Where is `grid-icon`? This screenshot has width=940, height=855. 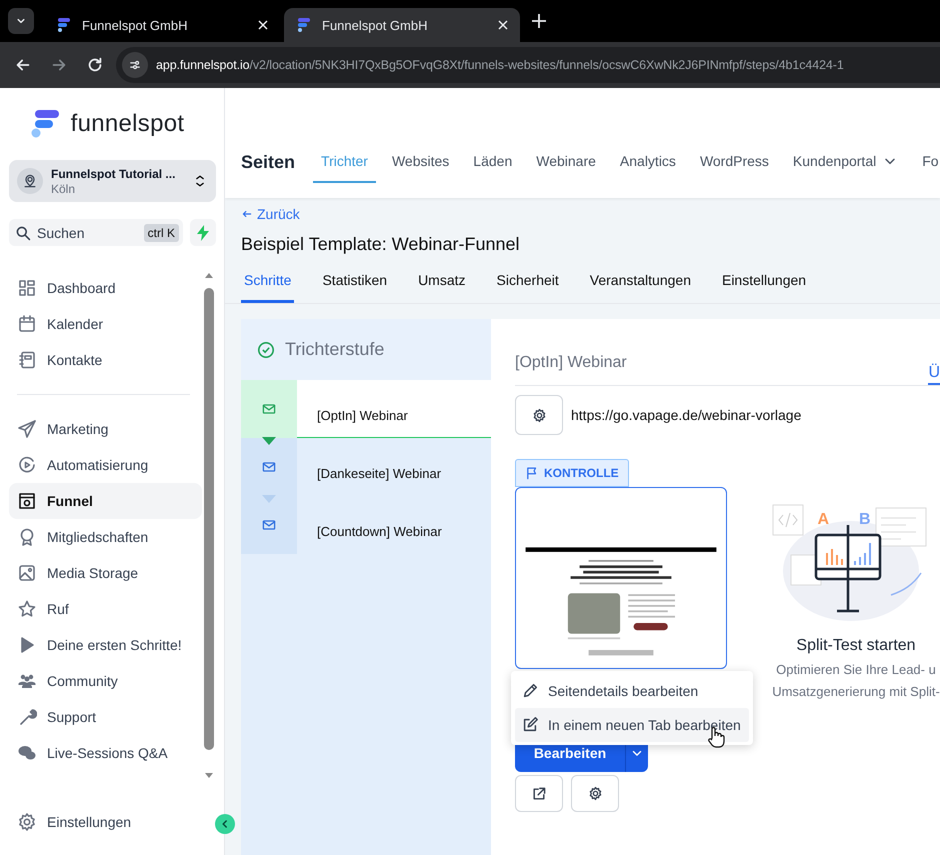 grid-icon is located at coordinates (27, 288).